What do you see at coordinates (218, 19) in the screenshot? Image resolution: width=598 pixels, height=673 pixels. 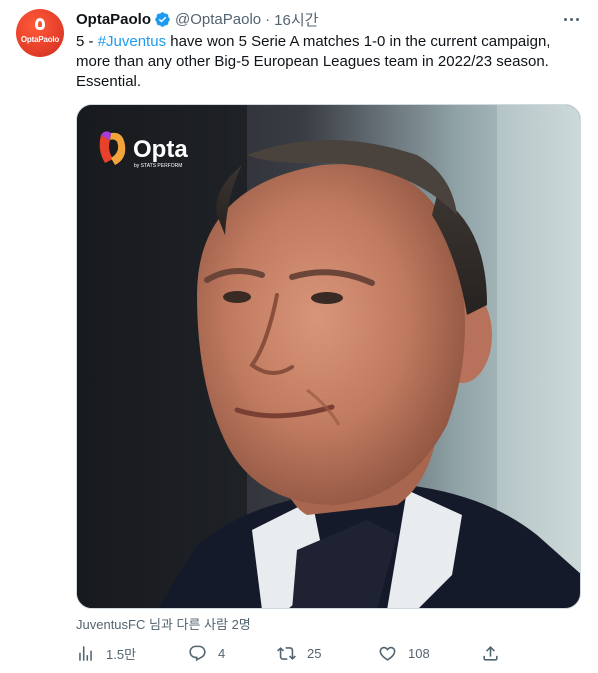 I see `author-handle: @OptaPaolo` at bounding box center [218, 19].